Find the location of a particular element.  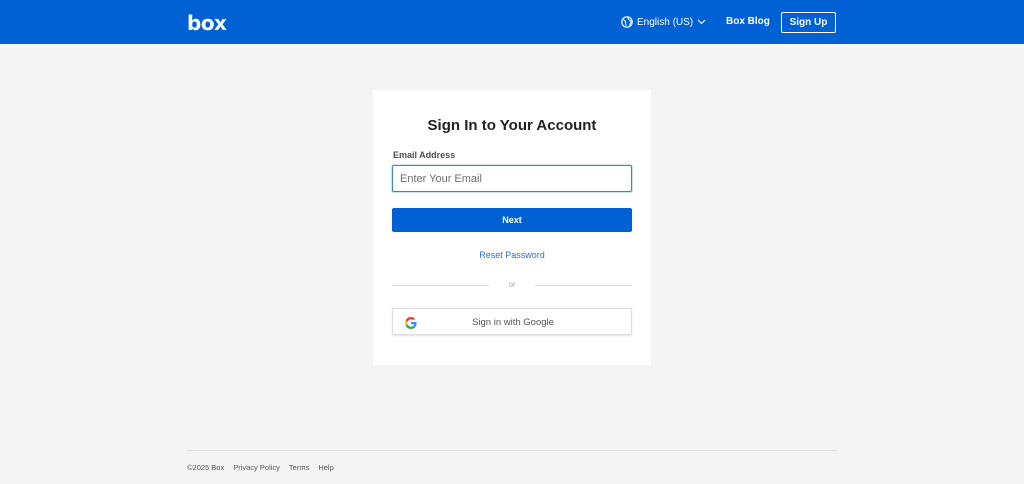

google-sign-in-button: Sign in with Google is located at coordinates (512, 321).